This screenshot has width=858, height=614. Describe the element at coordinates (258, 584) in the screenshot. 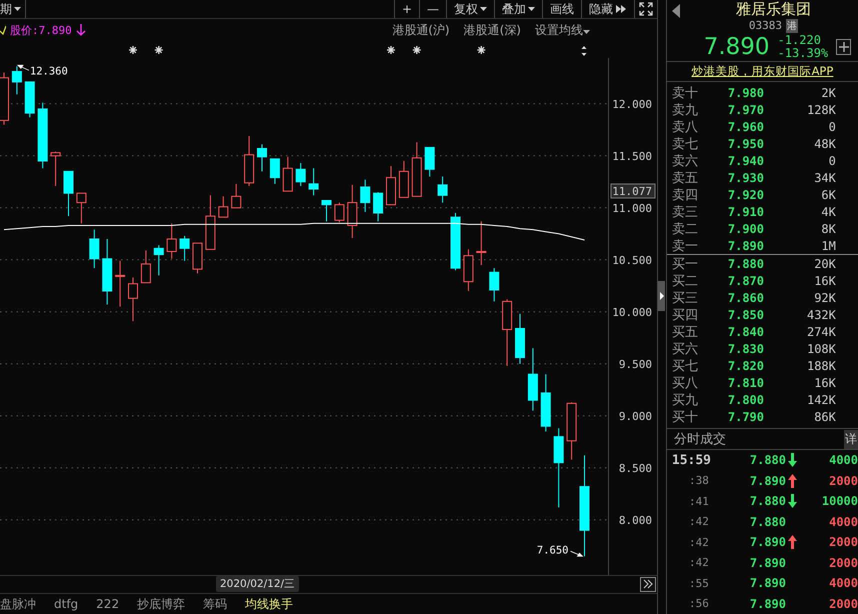

I see `crosshair-date-label: 2020/02/12/三` at that location.